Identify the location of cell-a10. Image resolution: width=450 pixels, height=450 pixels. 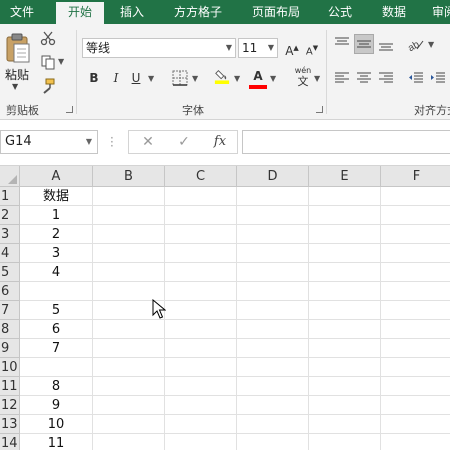
(56, 367).